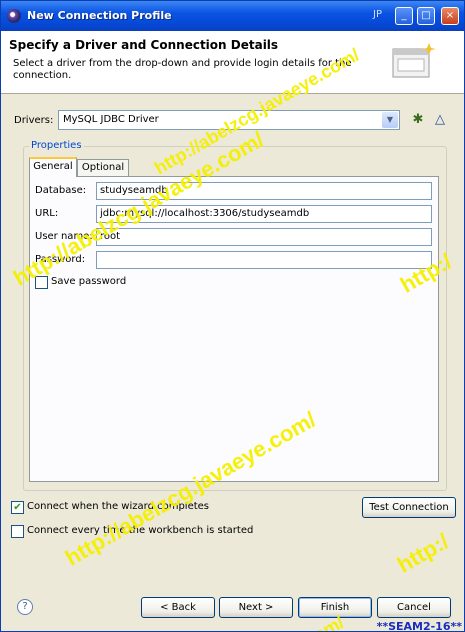 Image resolution: width=465 pixels, height=632 pixels. Describe the element at coordinates (440, 120) in the screenshot. I see `edit-driver-icon: △` at that location.